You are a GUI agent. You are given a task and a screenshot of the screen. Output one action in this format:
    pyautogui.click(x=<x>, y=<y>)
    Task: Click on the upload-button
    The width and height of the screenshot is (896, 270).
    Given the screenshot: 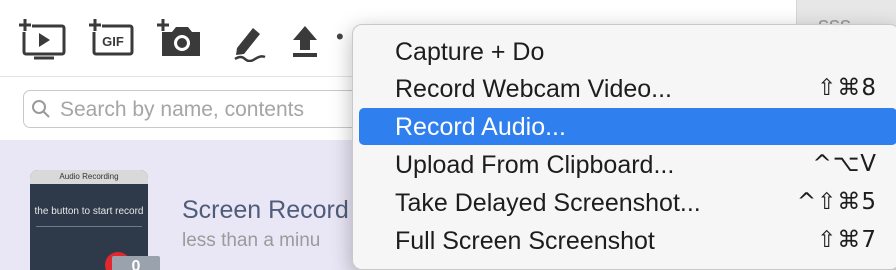 What is the action you would take?
    pyautogui.click(x=305, y=40)
    